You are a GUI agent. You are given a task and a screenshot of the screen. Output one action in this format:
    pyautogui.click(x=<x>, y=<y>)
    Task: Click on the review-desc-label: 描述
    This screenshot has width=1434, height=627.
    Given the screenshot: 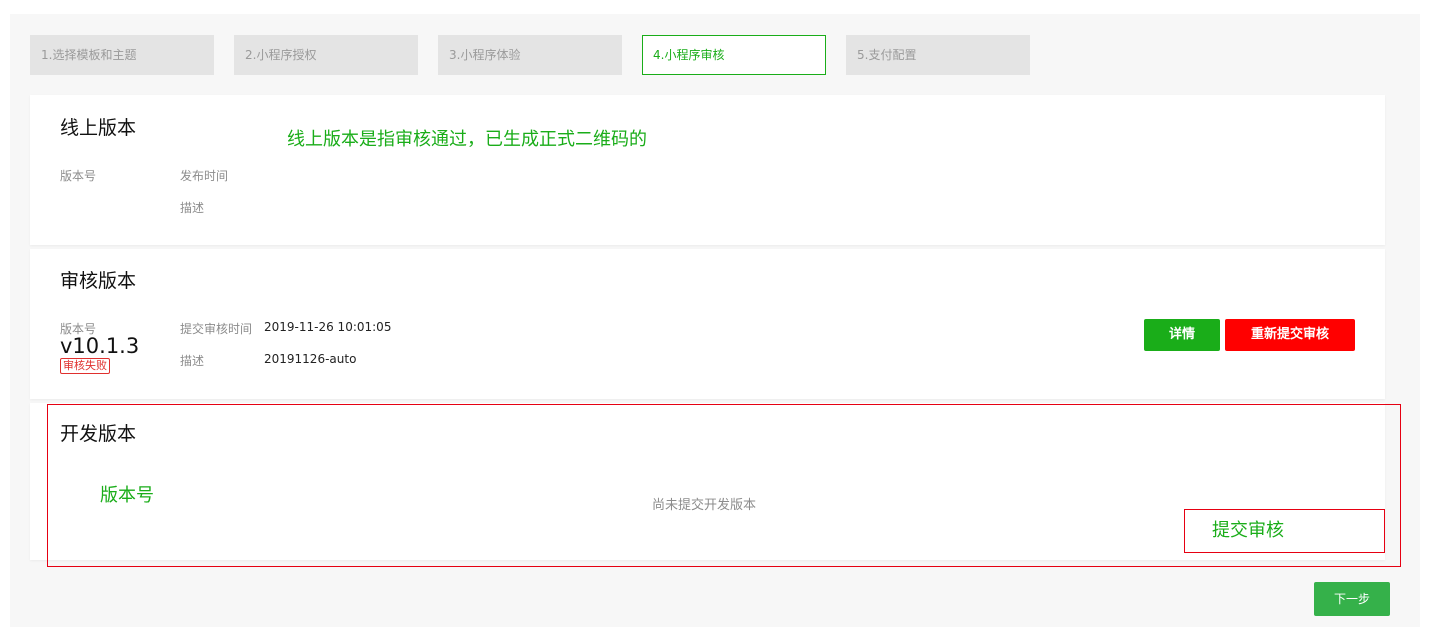 What is the action you would take?
    pyautogui.click(x=192, y=361)
    